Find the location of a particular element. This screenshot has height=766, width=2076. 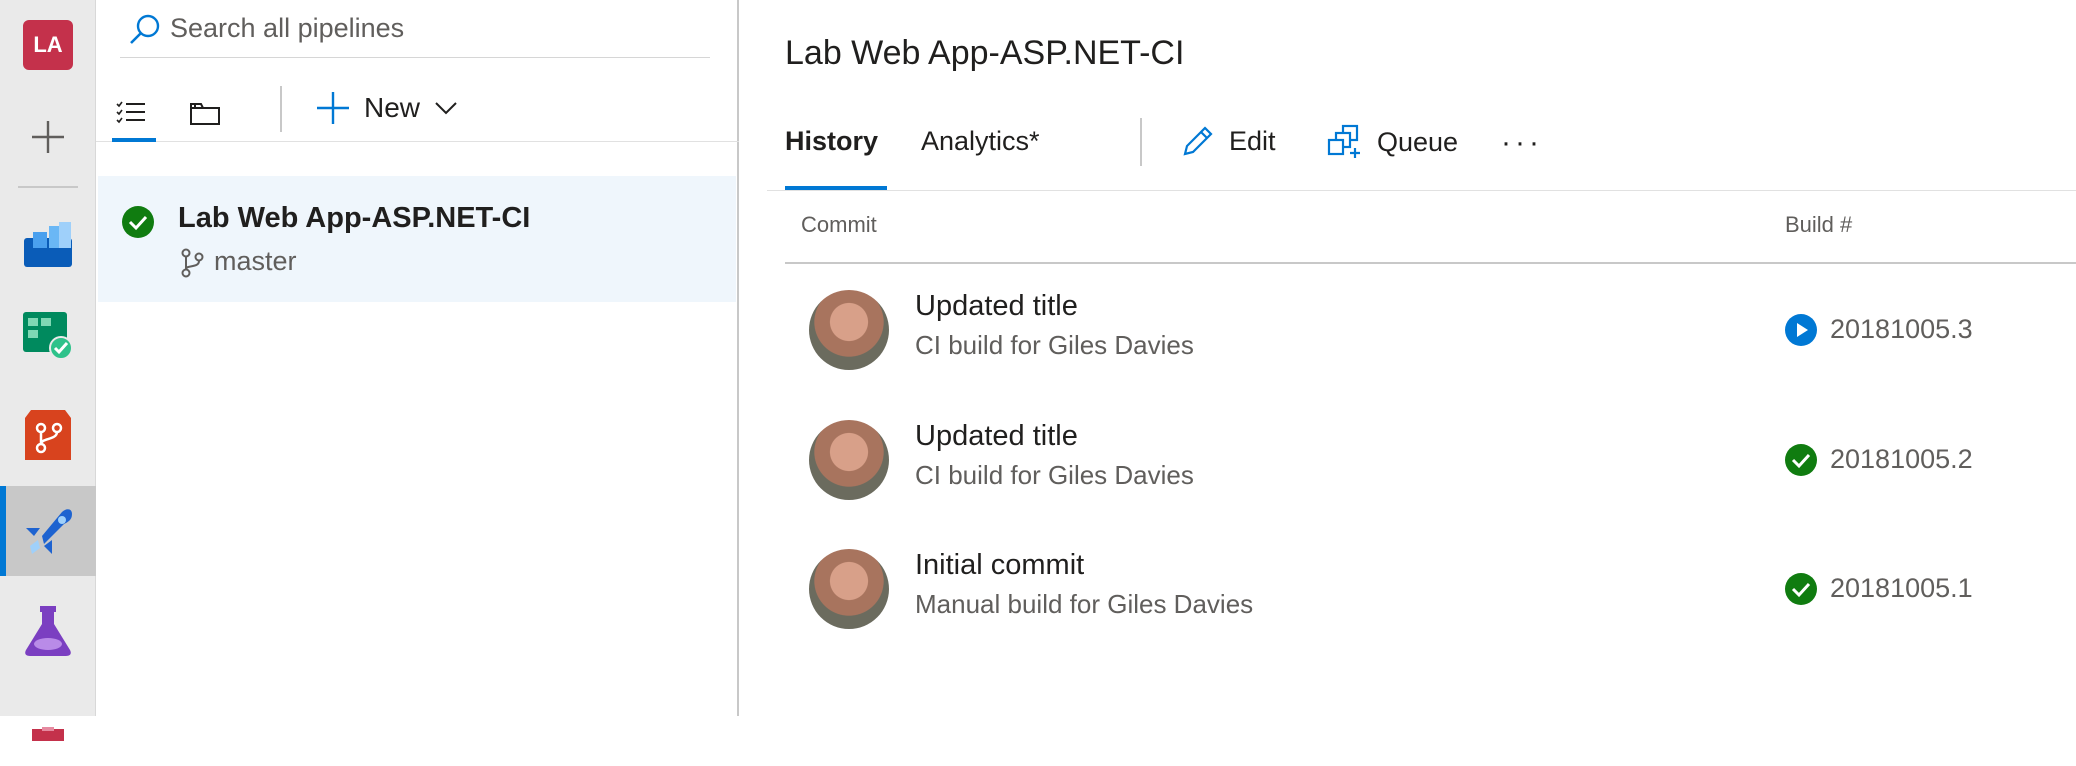

rail-divider is located at coordinates (48, 187).